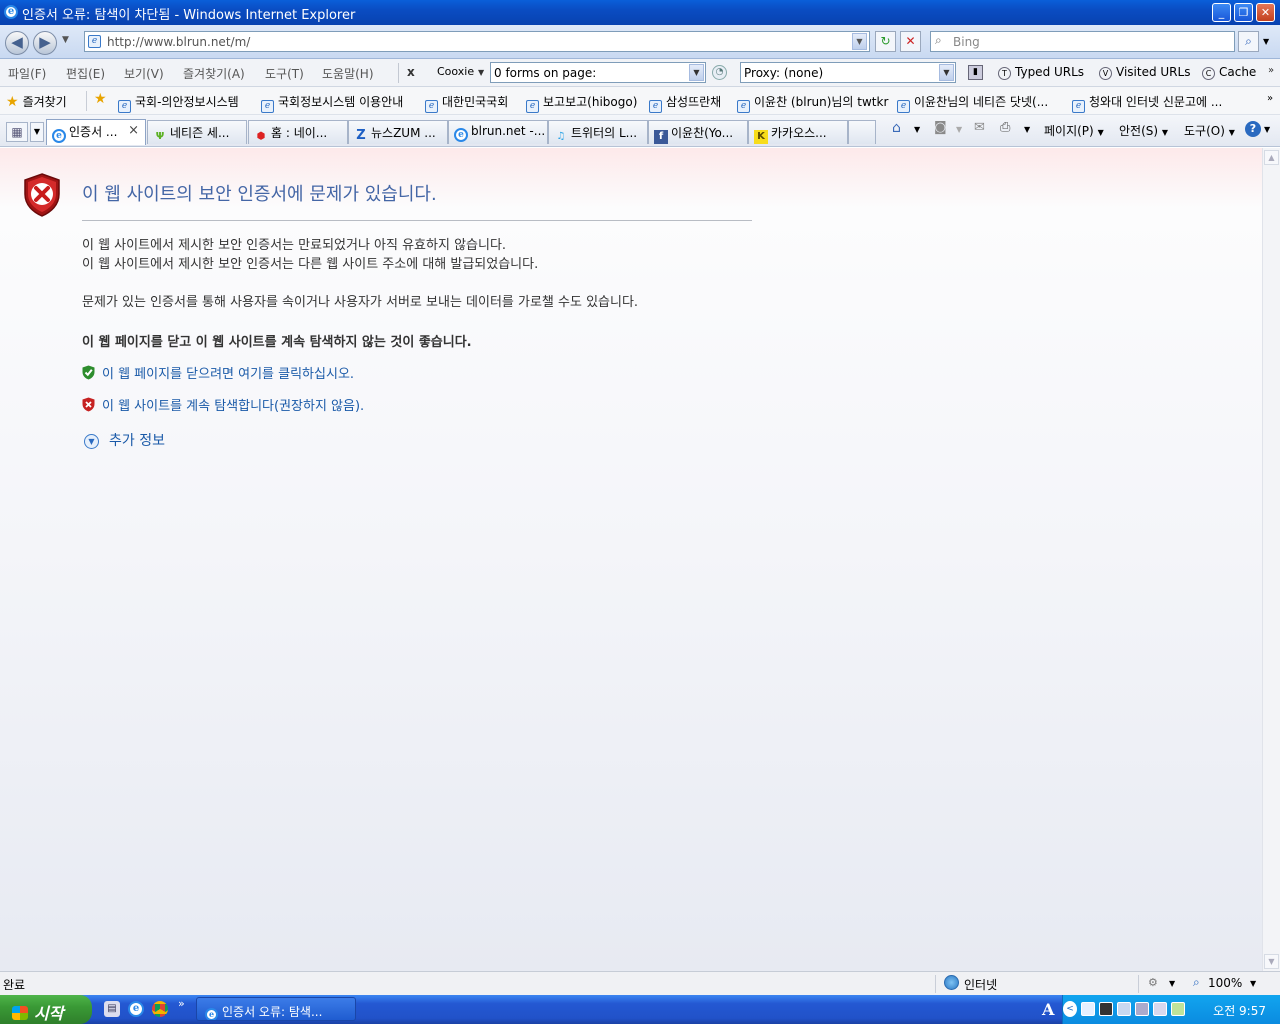  I want to click on start-button: 시작, so click(46, 1009).